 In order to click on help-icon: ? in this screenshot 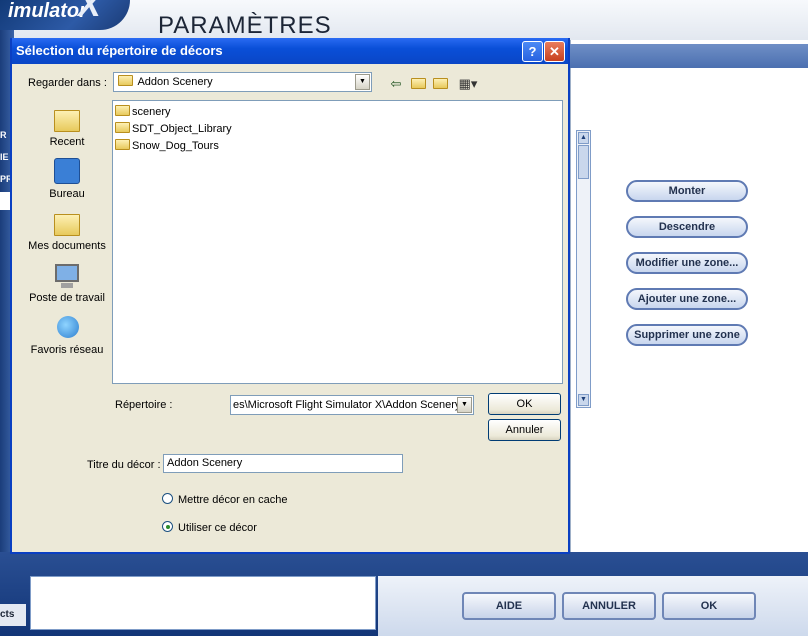, I will do `click(532, 51)`.